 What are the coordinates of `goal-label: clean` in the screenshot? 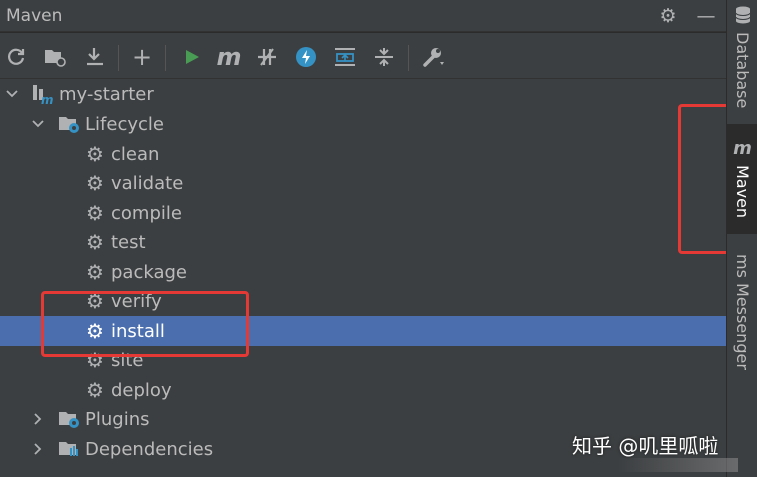 It's located at (135, 154).